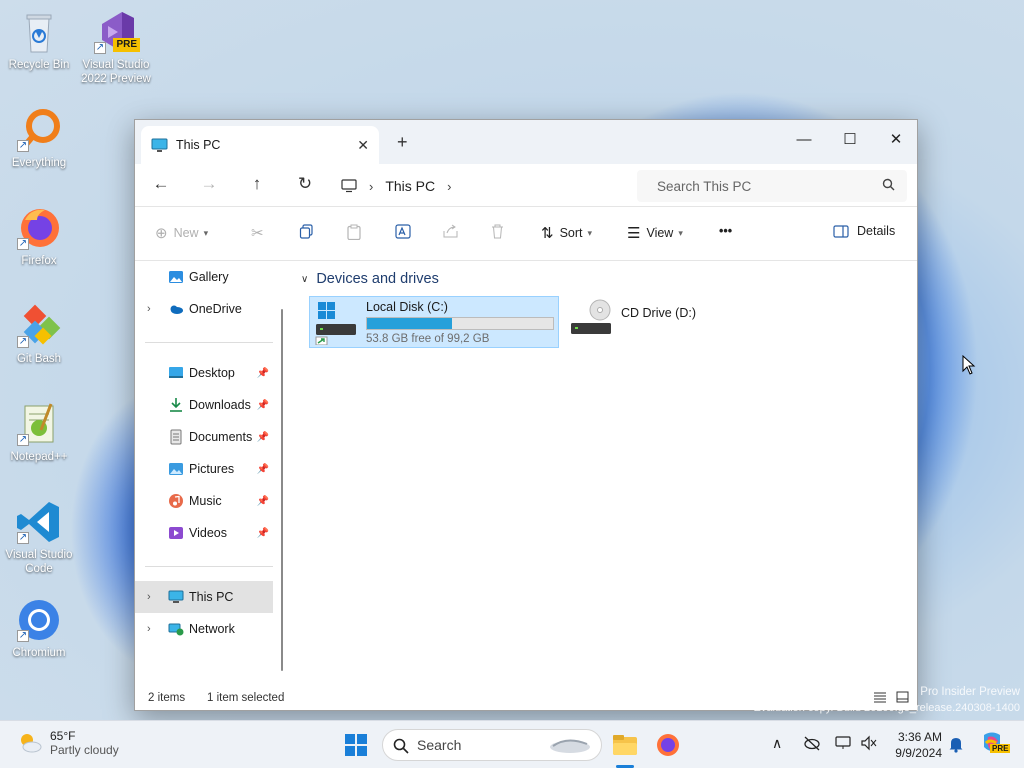 Image resolution: width=1024 pixels, height=768 pixels. Describe the element at coordinates (304, 279) in the screenshot. I see `chevron-down-icon: ∨` at that location.